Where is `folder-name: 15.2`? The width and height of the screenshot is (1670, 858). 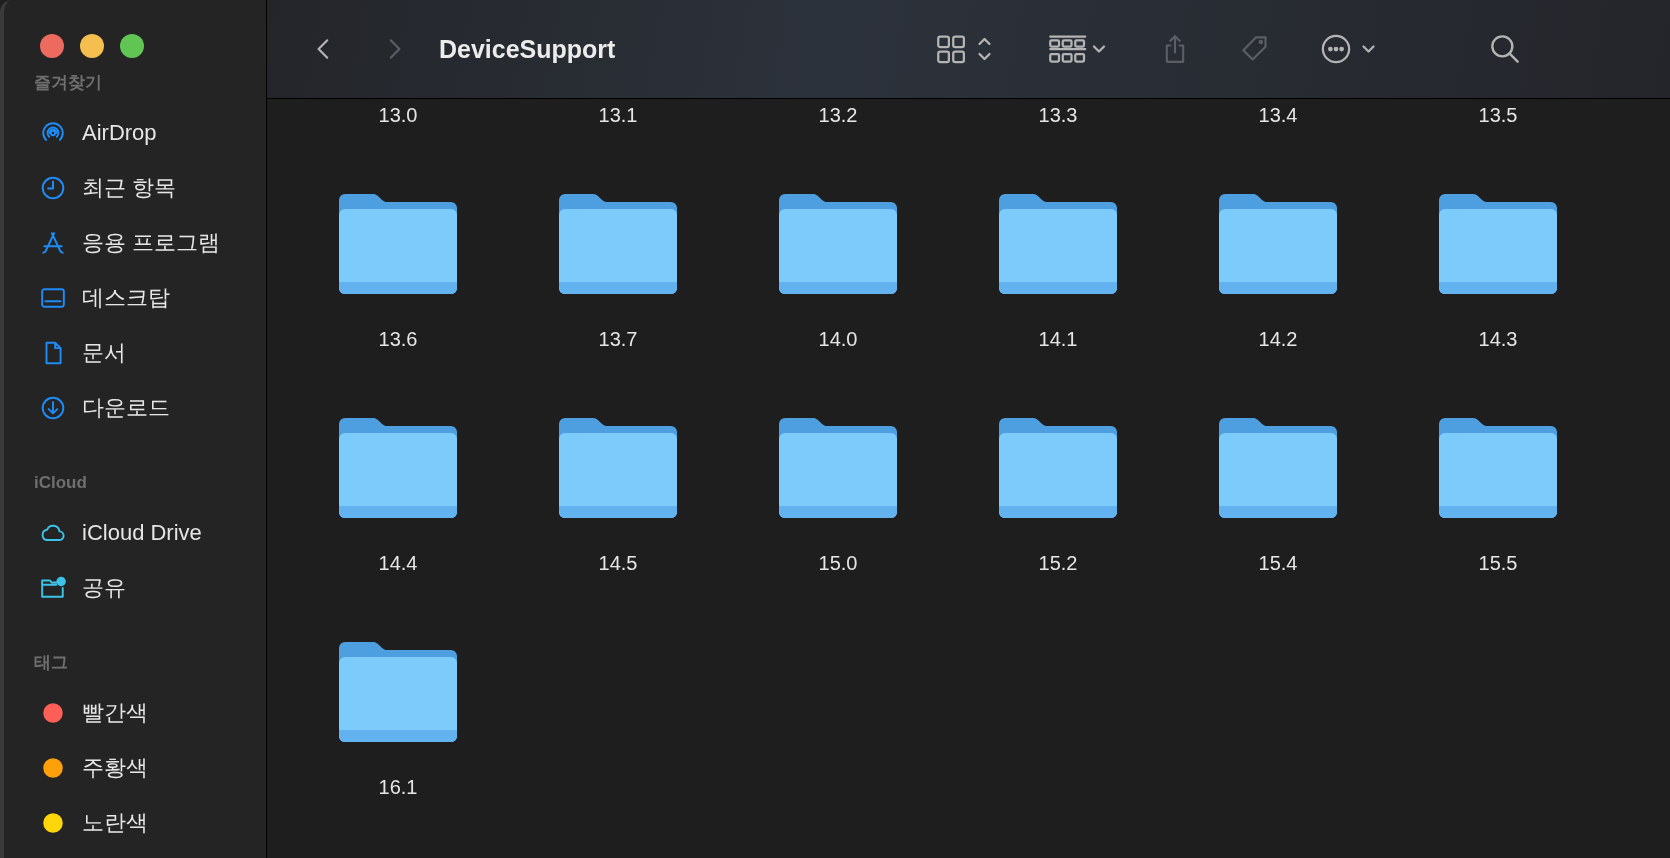
folder-name: 15.2 is located at coordinates (1058, 563).